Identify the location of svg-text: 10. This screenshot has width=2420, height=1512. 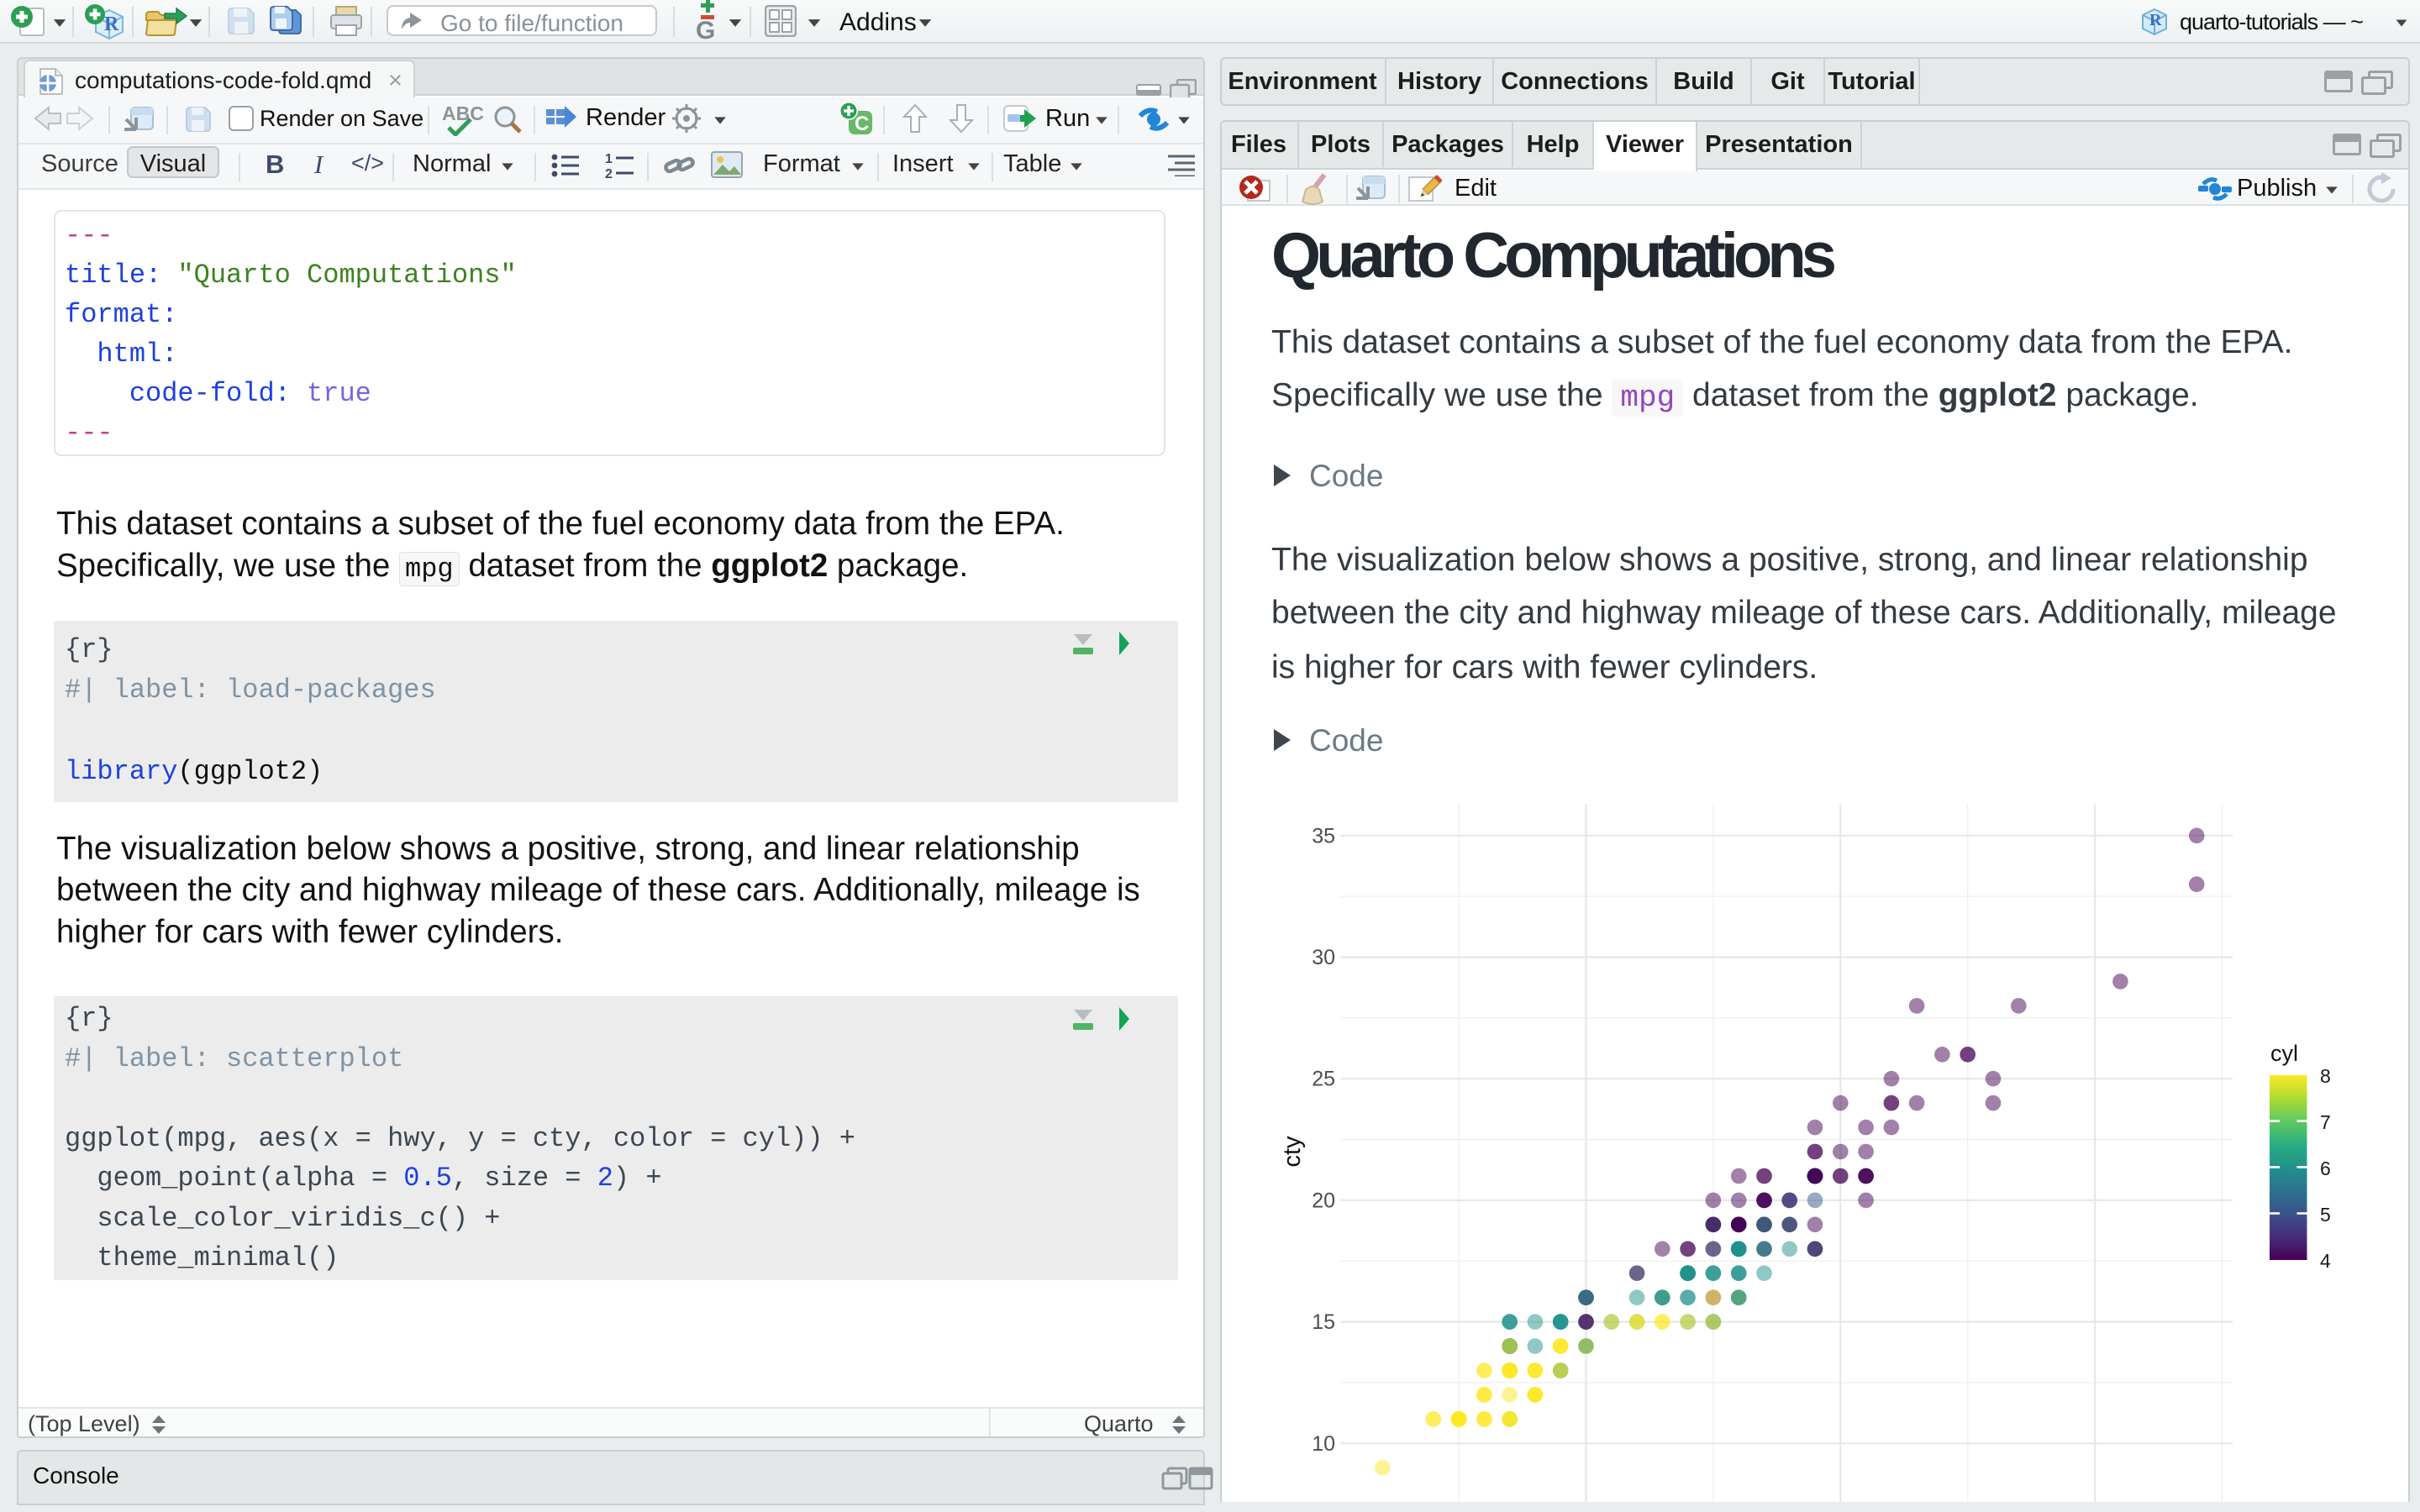
(1323, 1444).